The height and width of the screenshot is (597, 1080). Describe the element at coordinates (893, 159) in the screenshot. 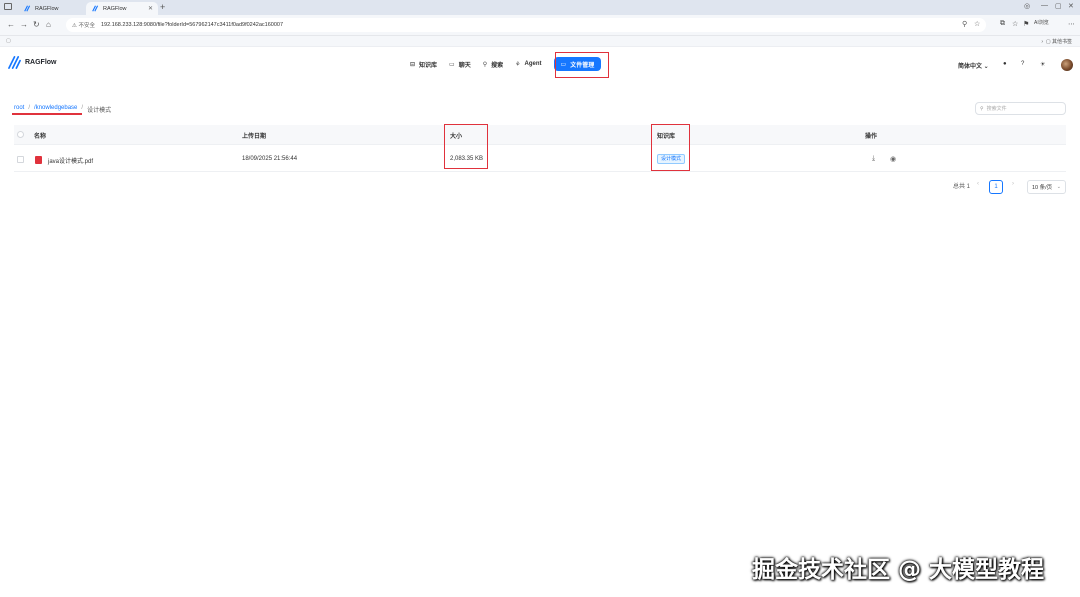

I see `preview-eye-icon: ◉` at that location.